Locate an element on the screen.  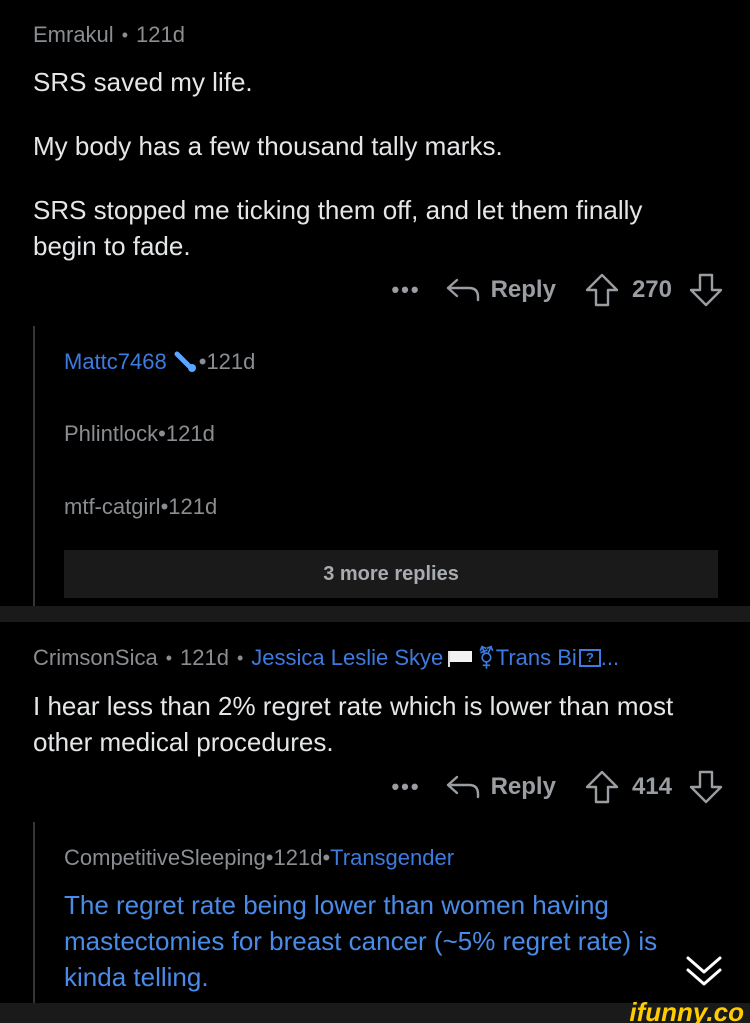
unknown-glyph-icon: ? is located at coordinates (589, 658).